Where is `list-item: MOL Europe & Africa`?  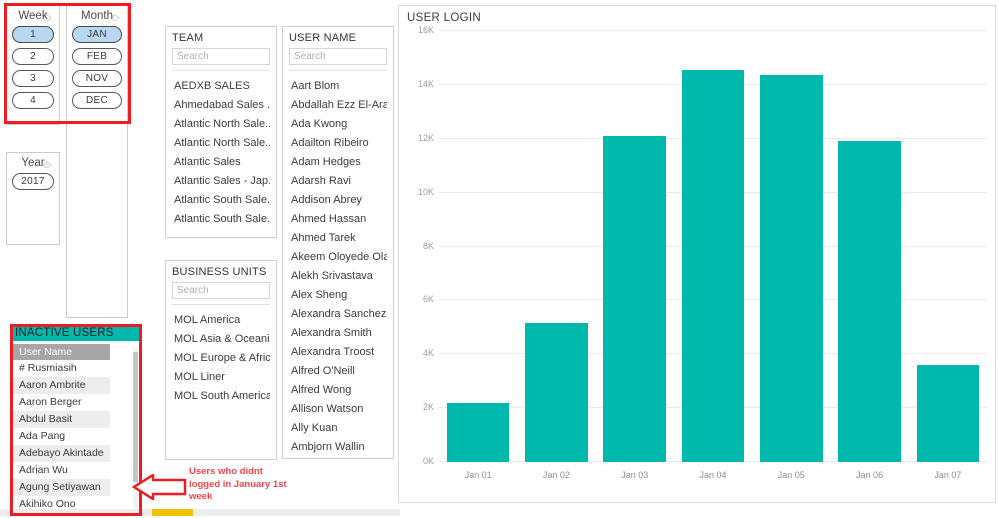
list-item: MOL Europe & Africa is located at coordinates (221, 358).